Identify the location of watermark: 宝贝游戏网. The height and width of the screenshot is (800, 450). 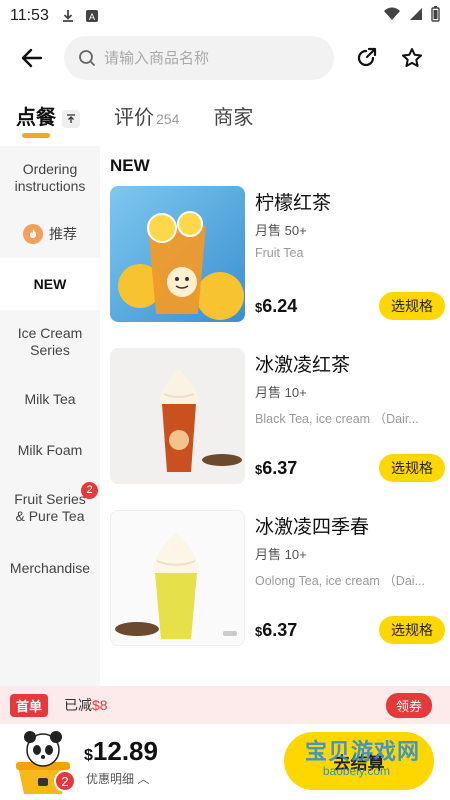
(362, 751).